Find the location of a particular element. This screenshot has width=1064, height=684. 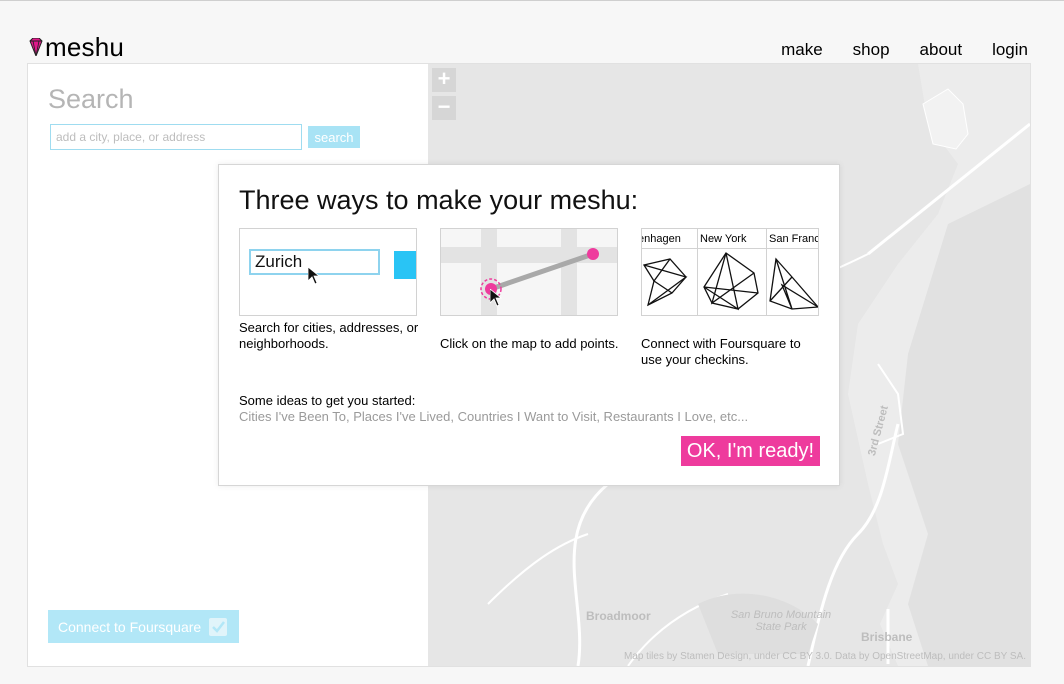

map-label-san-bruno: San Bruno Mountain State Park is located at coordinates (781, 621).